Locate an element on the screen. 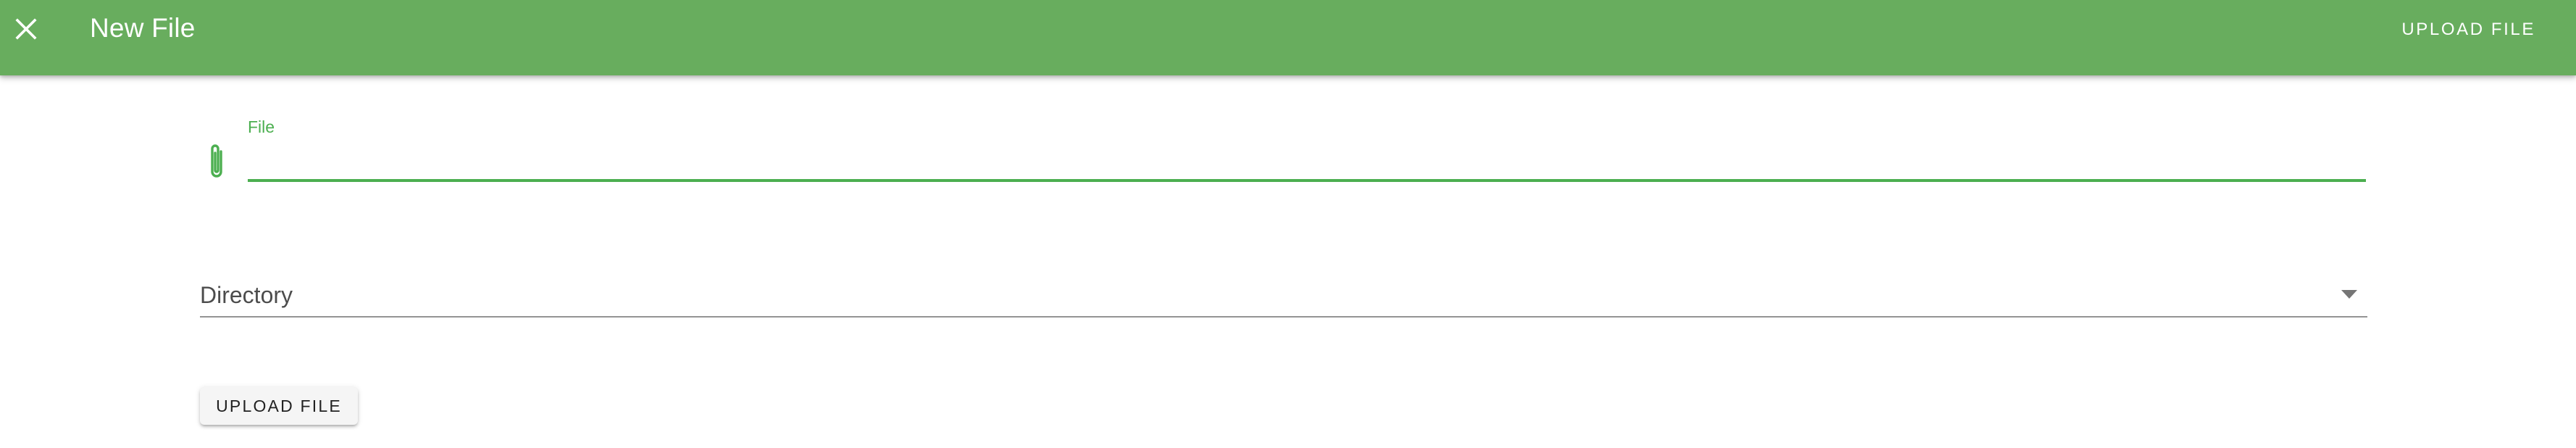 The image size is (2576, 448). close-button is located at coordinates (26, 29).